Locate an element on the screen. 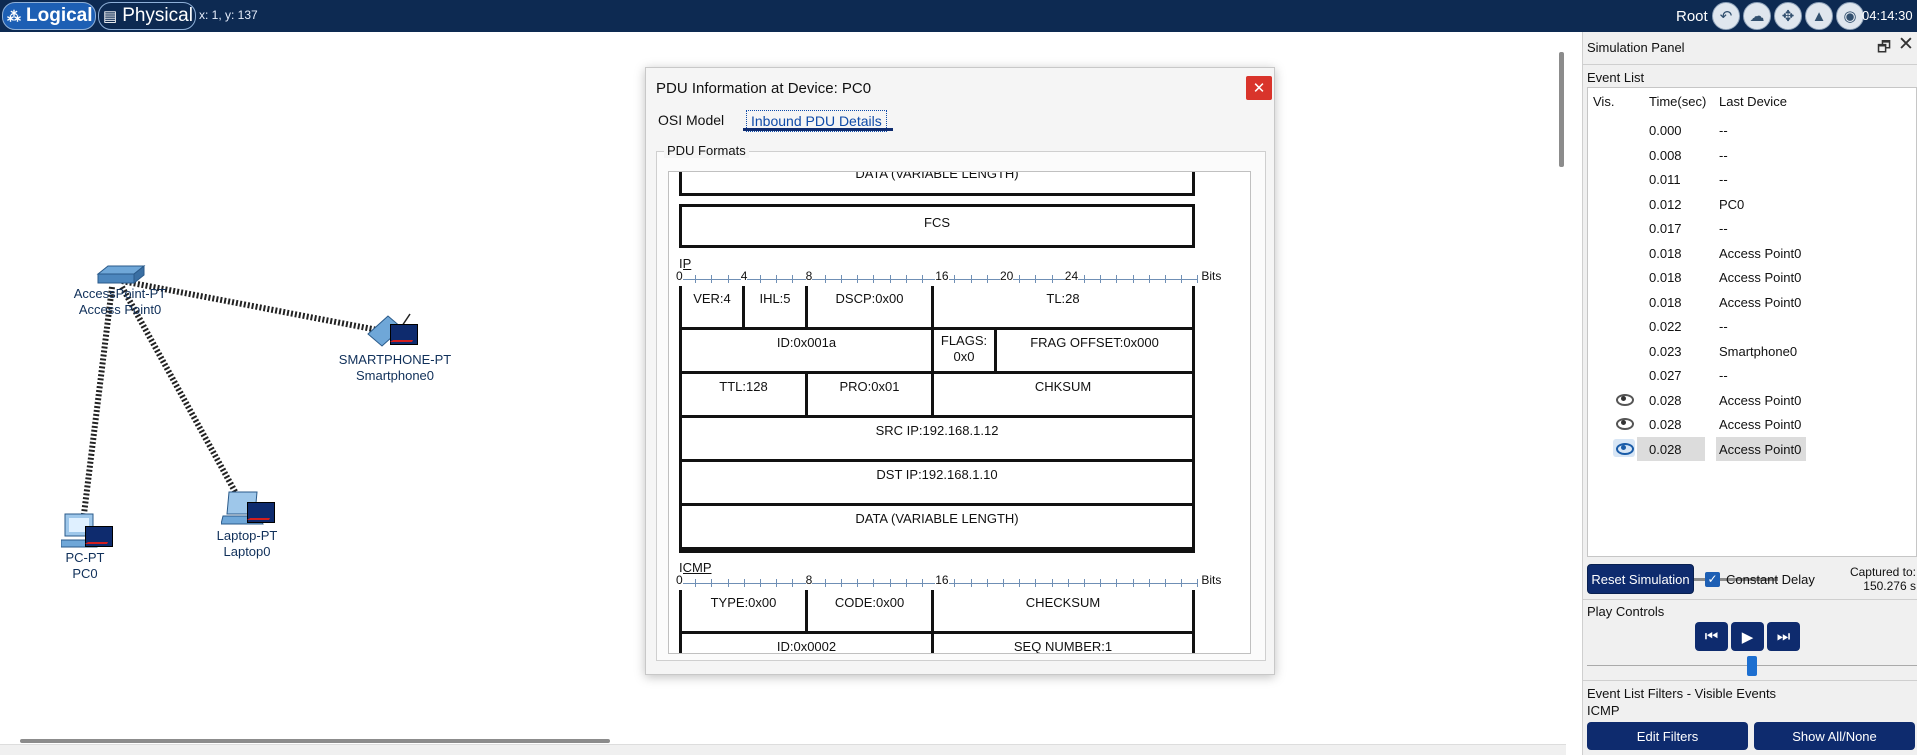  edit-filters-button: Edit Filters is located at coordinates (1667, 736).